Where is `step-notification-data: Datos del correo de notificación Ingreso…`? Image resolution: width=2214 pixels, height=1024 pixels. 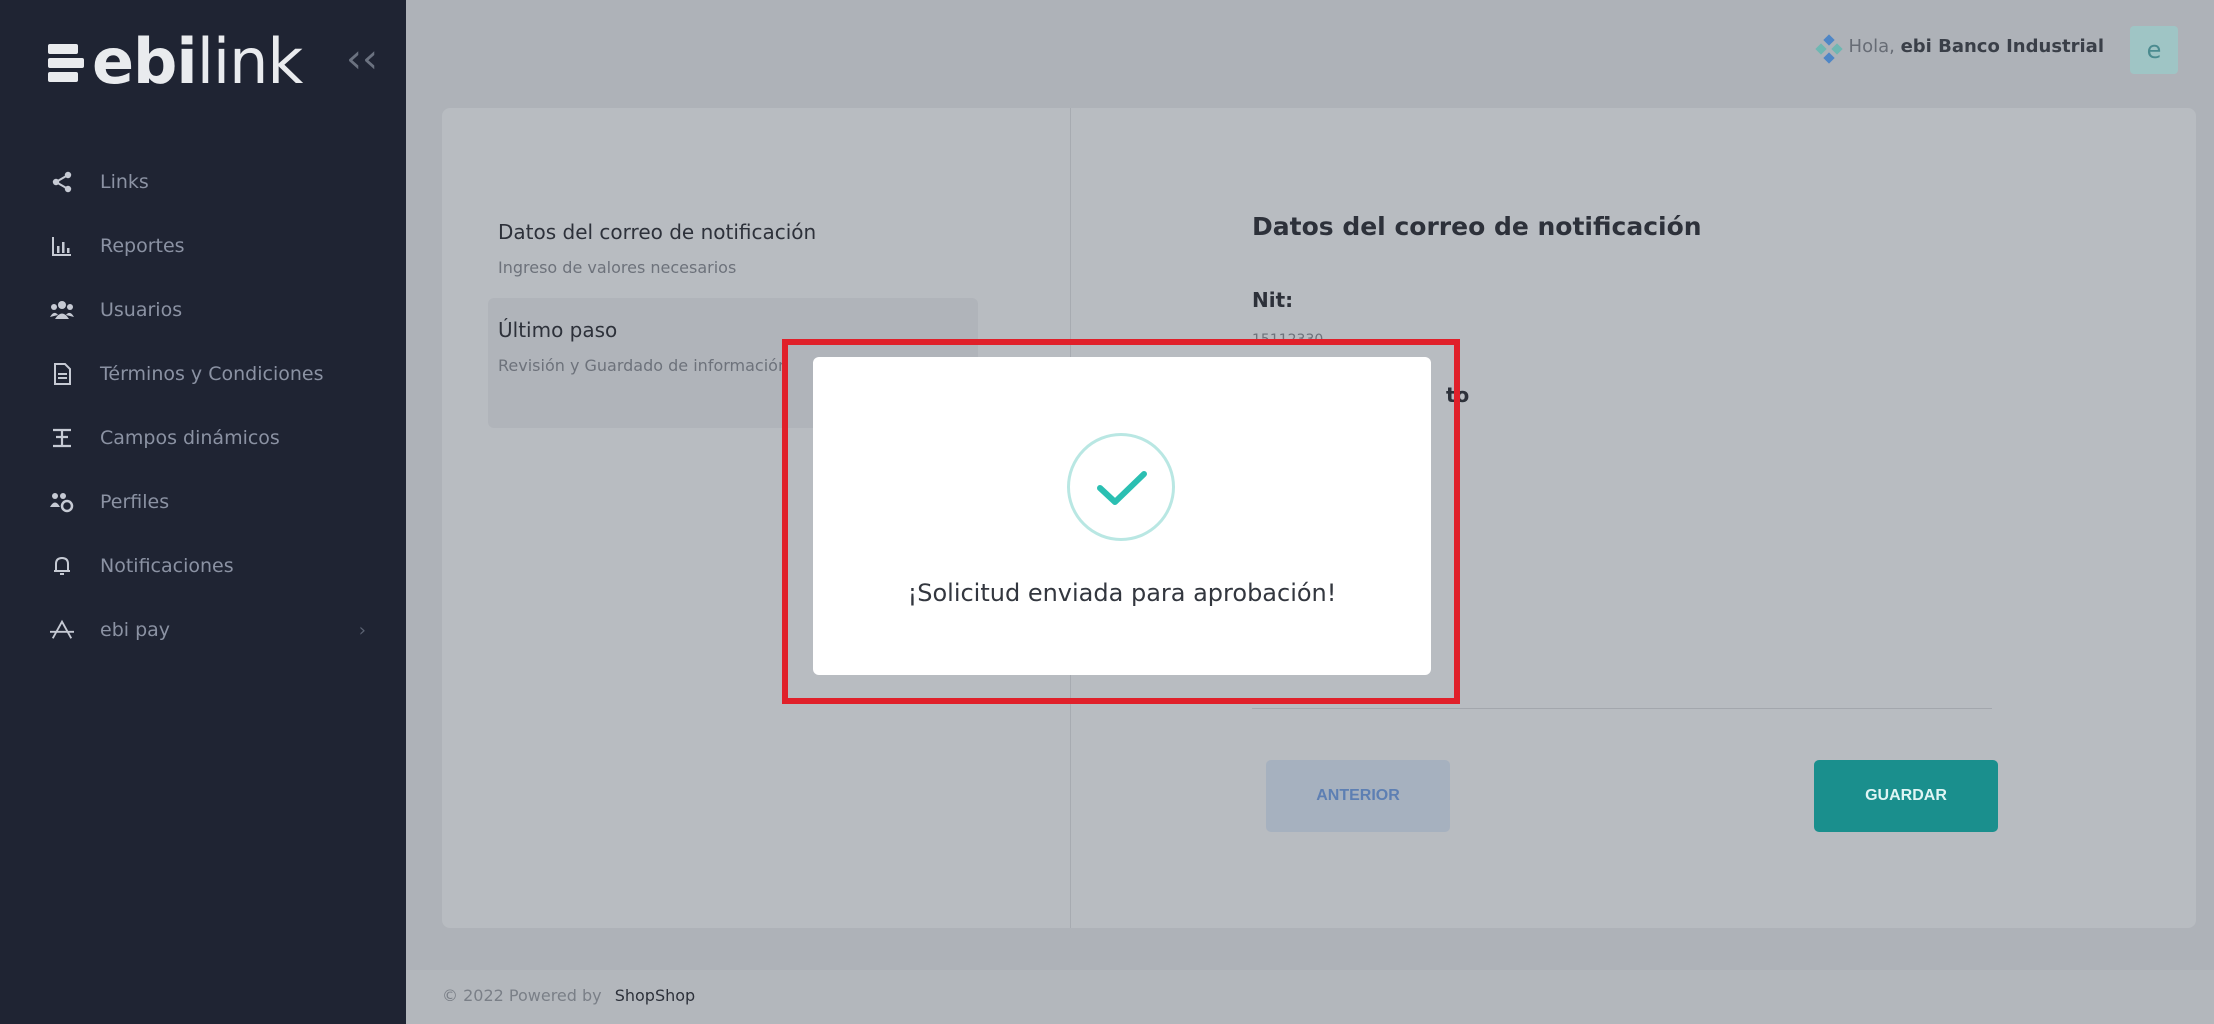 step-notification-data: Datos del correo de notificación Ingreso… is located at coordinates (748, 248).